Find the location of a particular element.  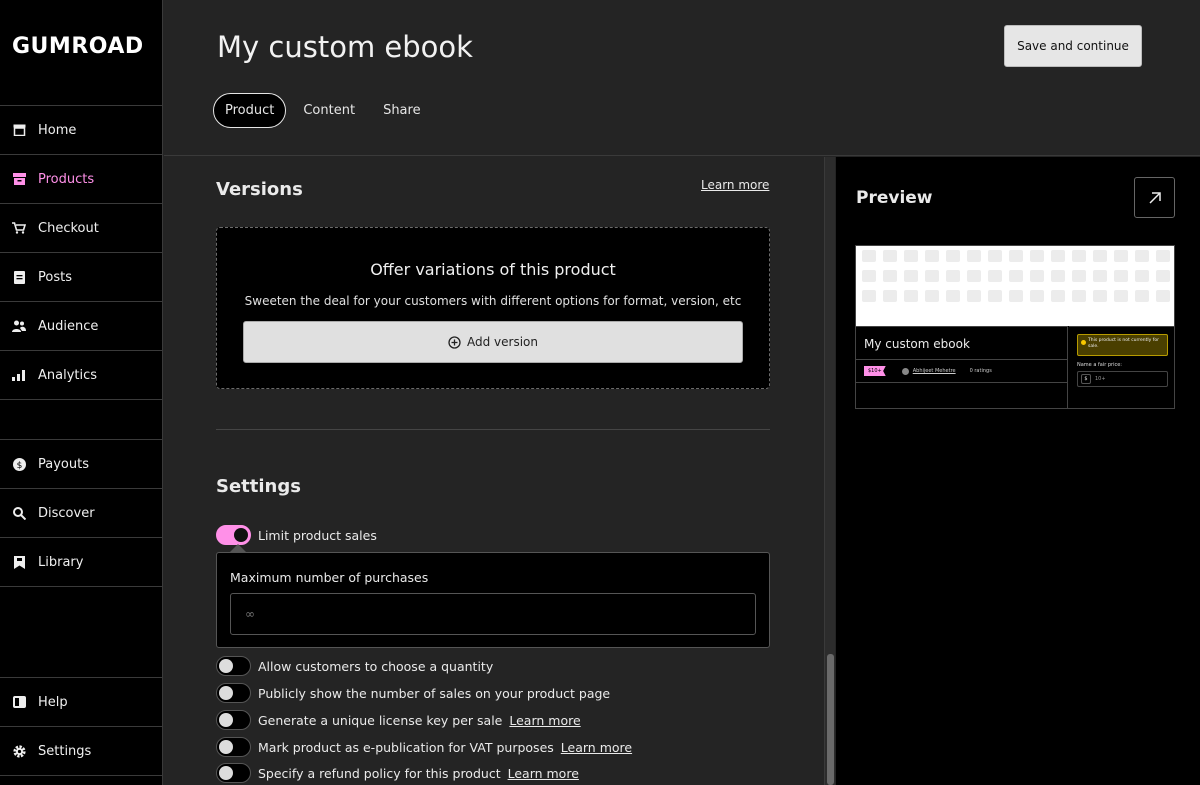

document-icon is located at coordinates (19, 277).